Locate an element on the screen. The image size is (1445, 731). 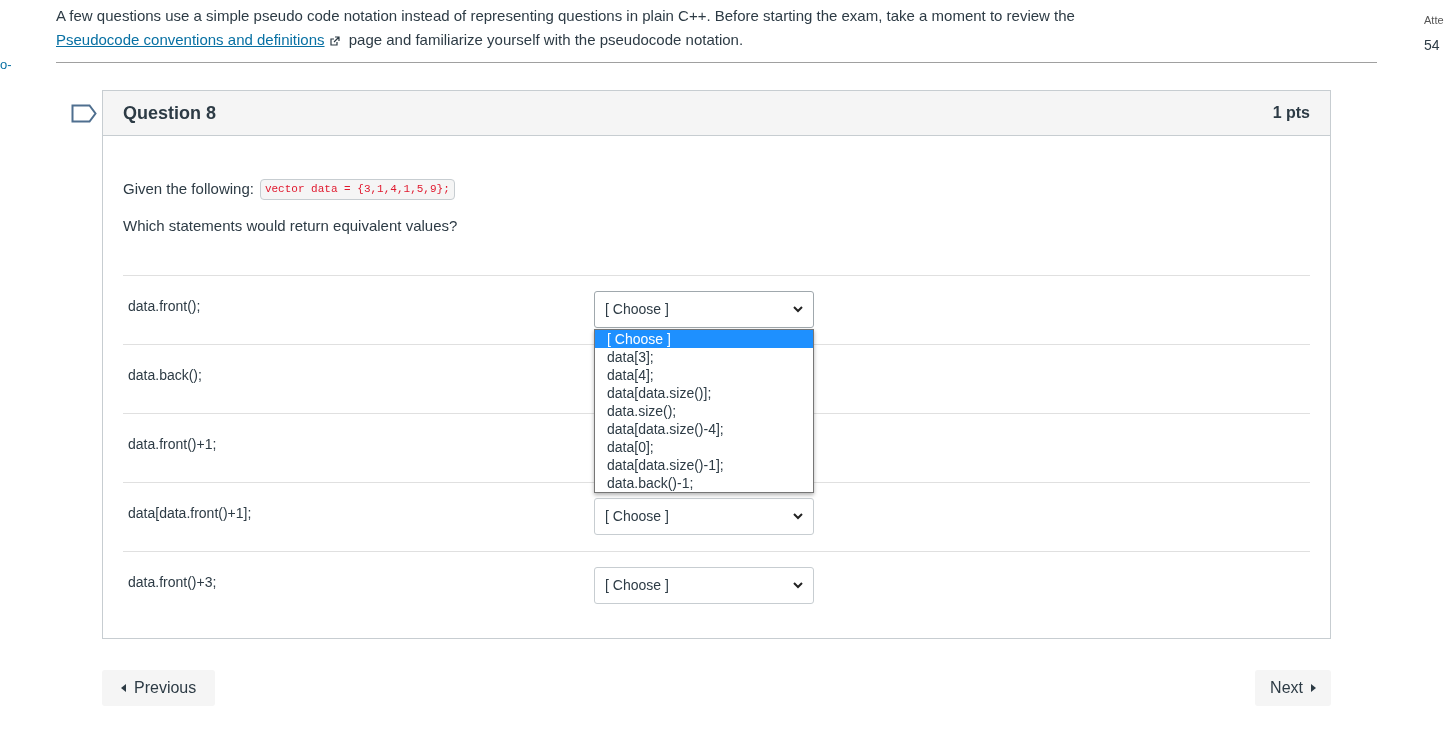
dropdown-option: data[4]; is located at coordinates (704, 375).